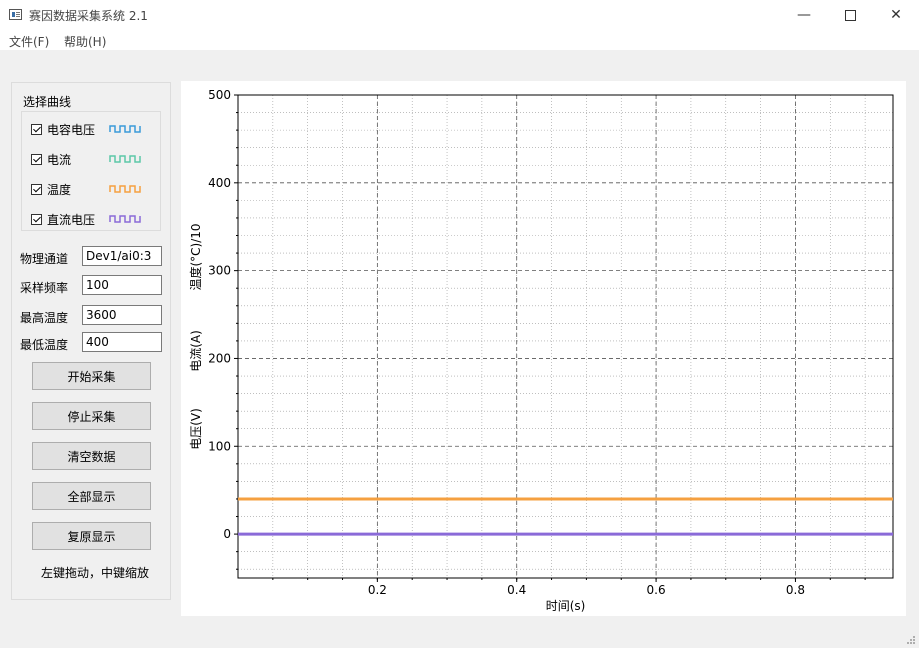  I want to click on curve-label: 温度, so click(59, 189).